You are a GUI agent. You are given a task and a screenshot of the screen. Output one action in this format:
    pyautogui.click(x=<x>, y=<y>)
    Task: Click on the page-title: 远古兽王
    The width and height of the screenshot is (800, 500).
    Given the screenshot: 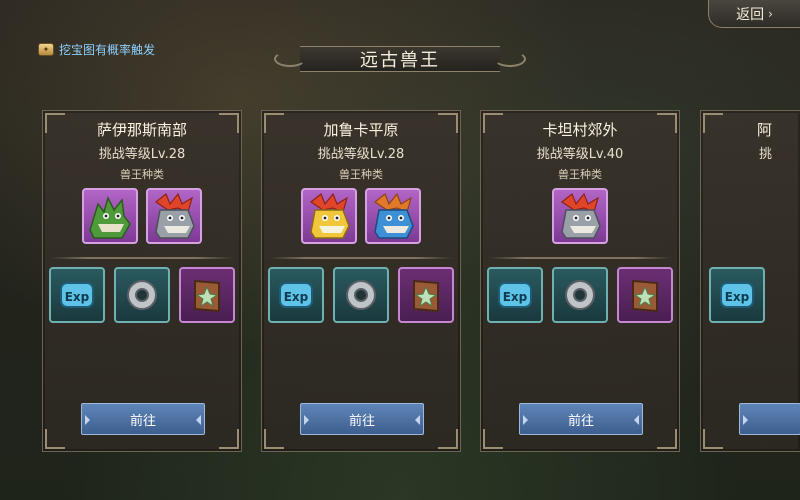 What is the action you would take?
    pyautogui.click(x=400, y=60)
    